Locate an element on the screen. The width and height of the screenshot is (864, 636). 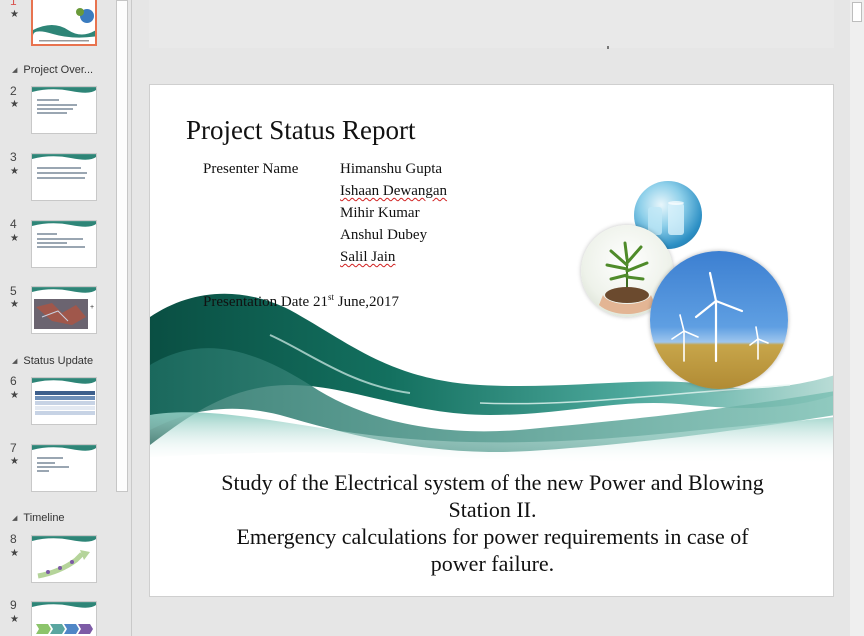
slide-number: 5 is located at coordinates (13, 291).